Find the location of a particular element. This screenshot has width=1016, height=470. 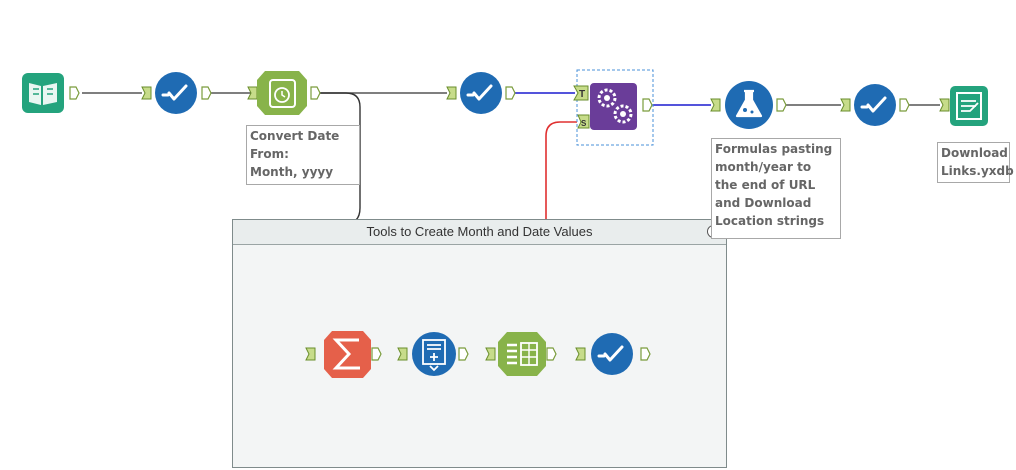

append-fields-tool is located at coordinates (433, 354).